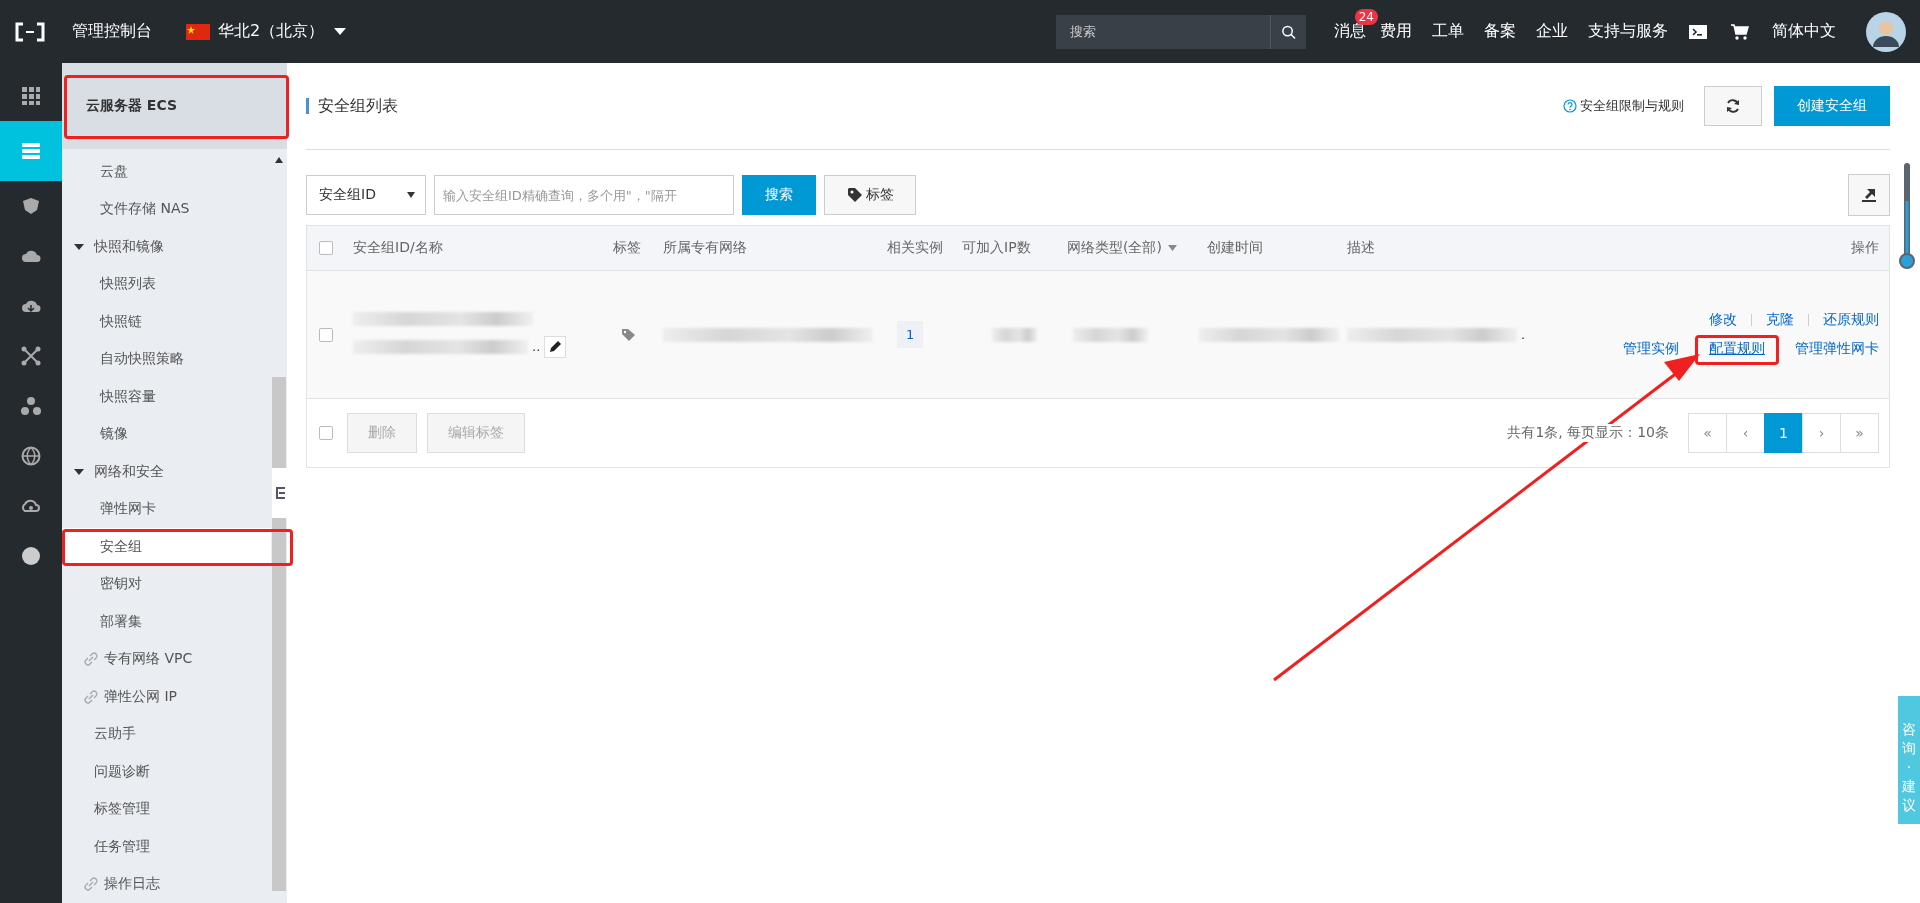 This screenshot has width=1920, height=903. What do you see at coordinates (132, 106) in the screenshot?
I see `sidebar-title: 云服务器 ECS` at bounding box center [132, 106].